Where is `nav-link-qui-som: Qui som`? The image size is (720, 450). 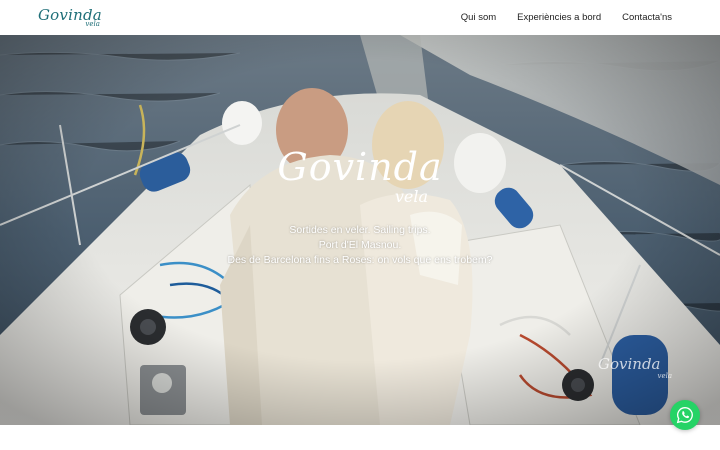
nav-link-qui-som: Qui som is located at coordinates (478, 17).